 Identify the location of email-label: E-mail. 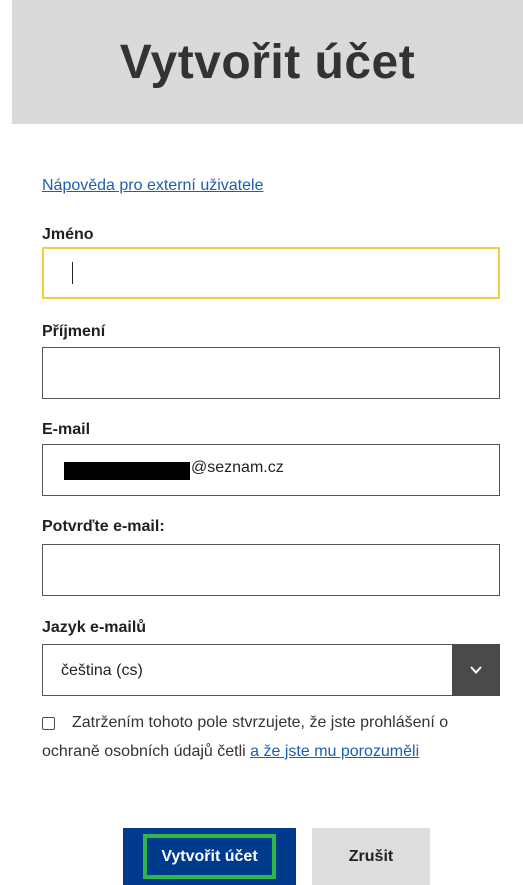
(66, 429).